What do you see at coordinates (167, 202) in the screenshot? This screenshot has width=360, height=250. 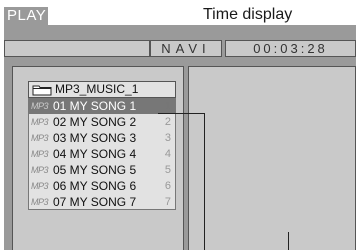 I see `track-number: 7` at bounding box center [167, 202].